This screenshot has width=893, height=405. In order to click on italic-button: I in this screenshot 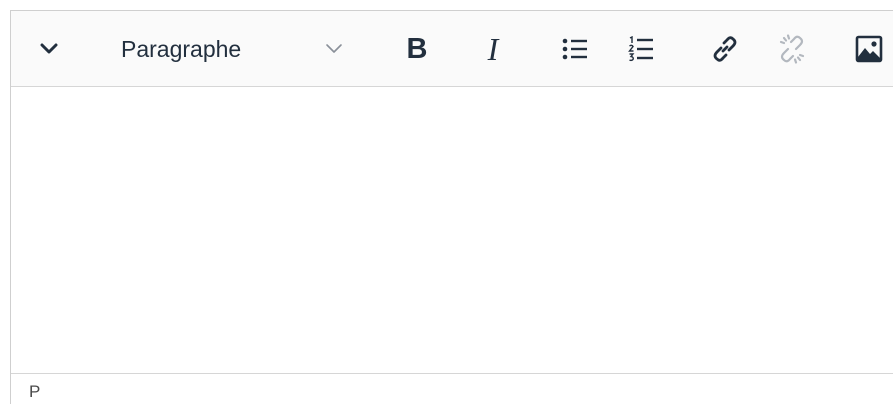, I will do `click(493, 49)`.